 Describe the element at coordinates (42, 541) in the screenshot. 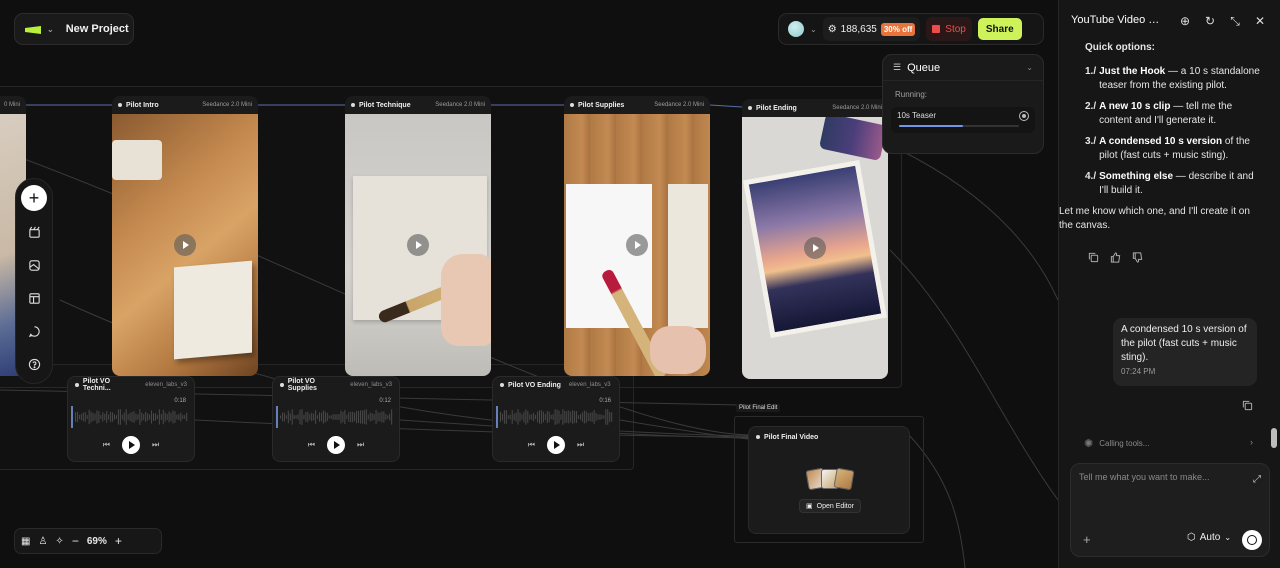

I see `person-icon: ♙` at that location.